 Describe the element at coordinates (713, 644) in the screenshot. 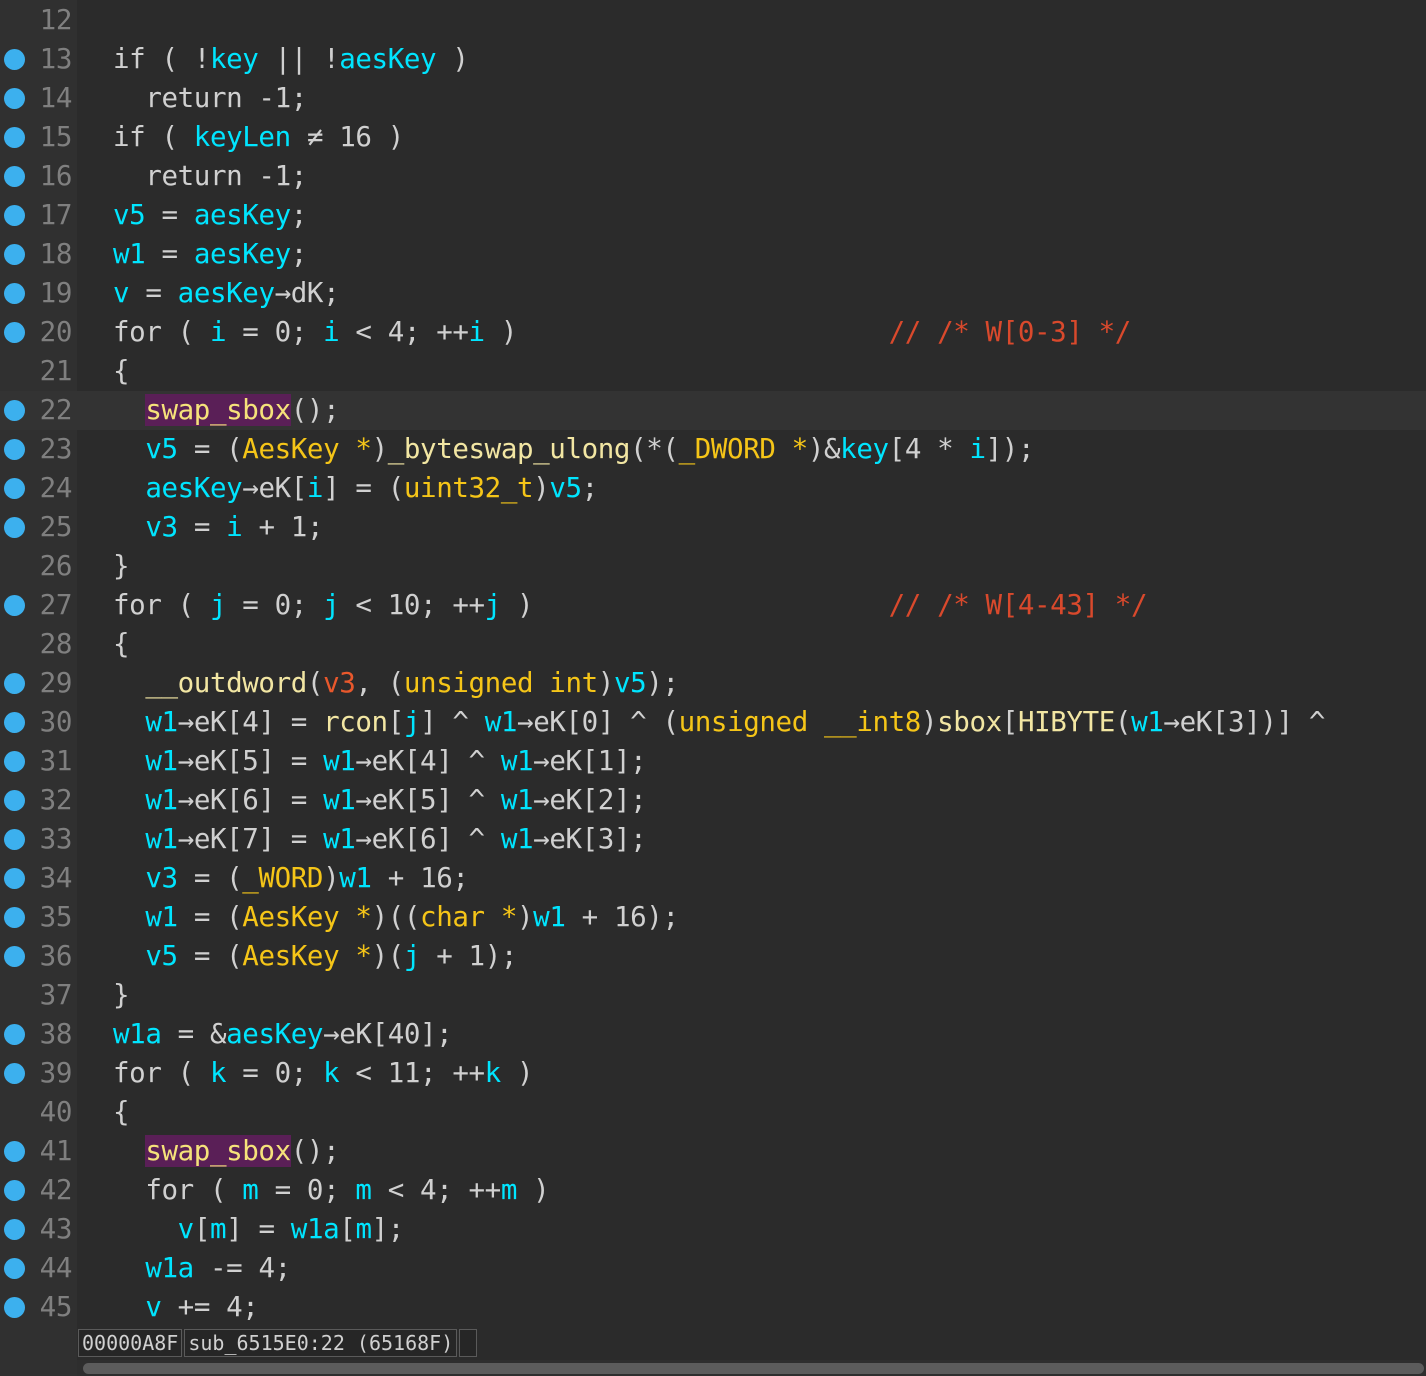

I see `code-line: 28 {` at that location.